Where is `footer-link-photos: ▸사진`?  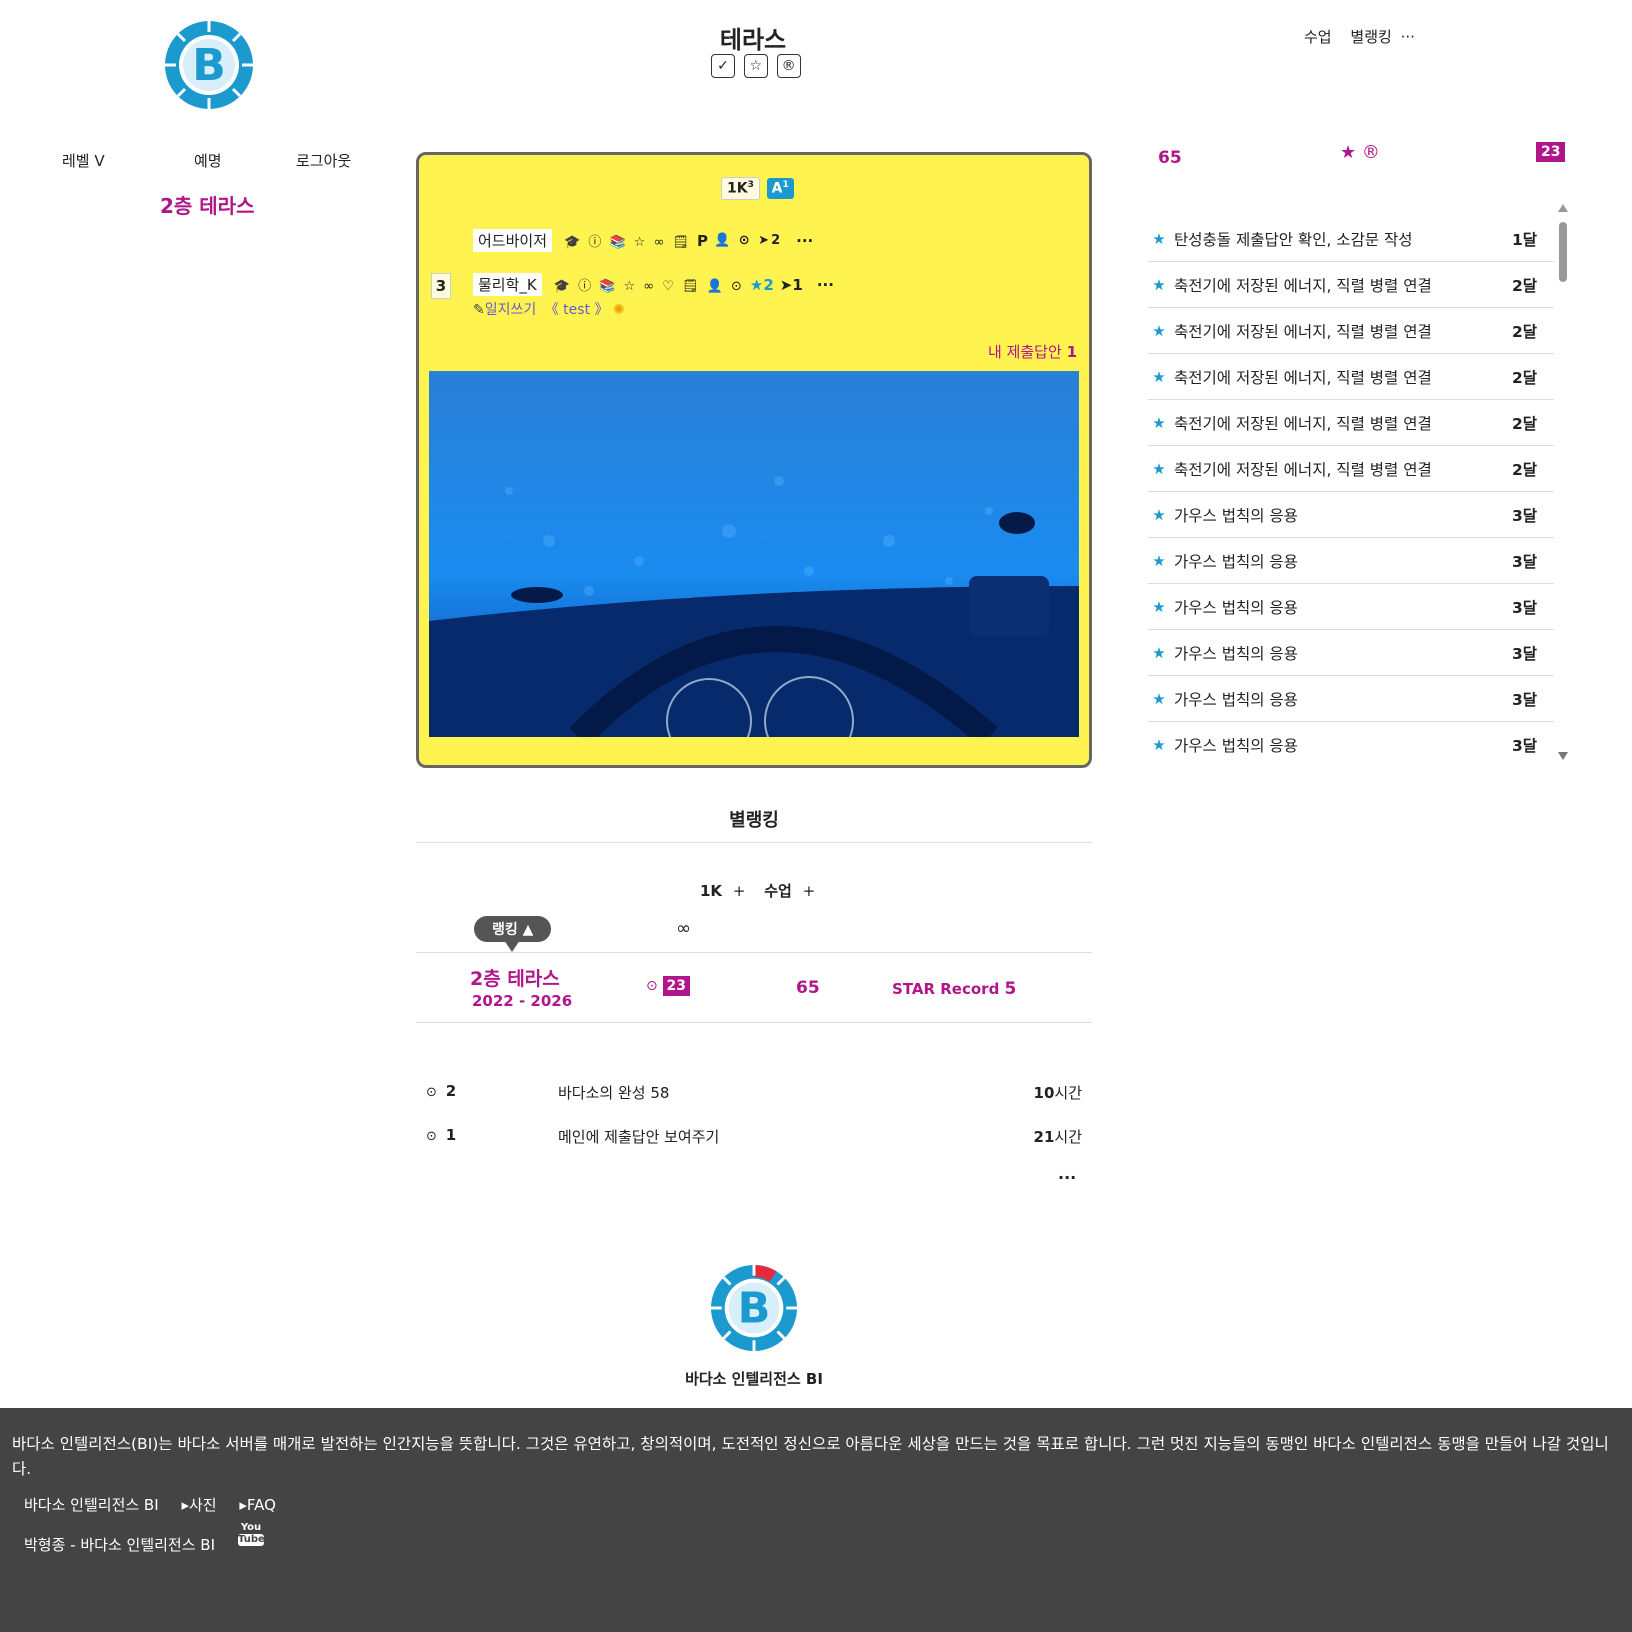 footer-link-photos: ▸사진 is located at coordinates (198, 1505).